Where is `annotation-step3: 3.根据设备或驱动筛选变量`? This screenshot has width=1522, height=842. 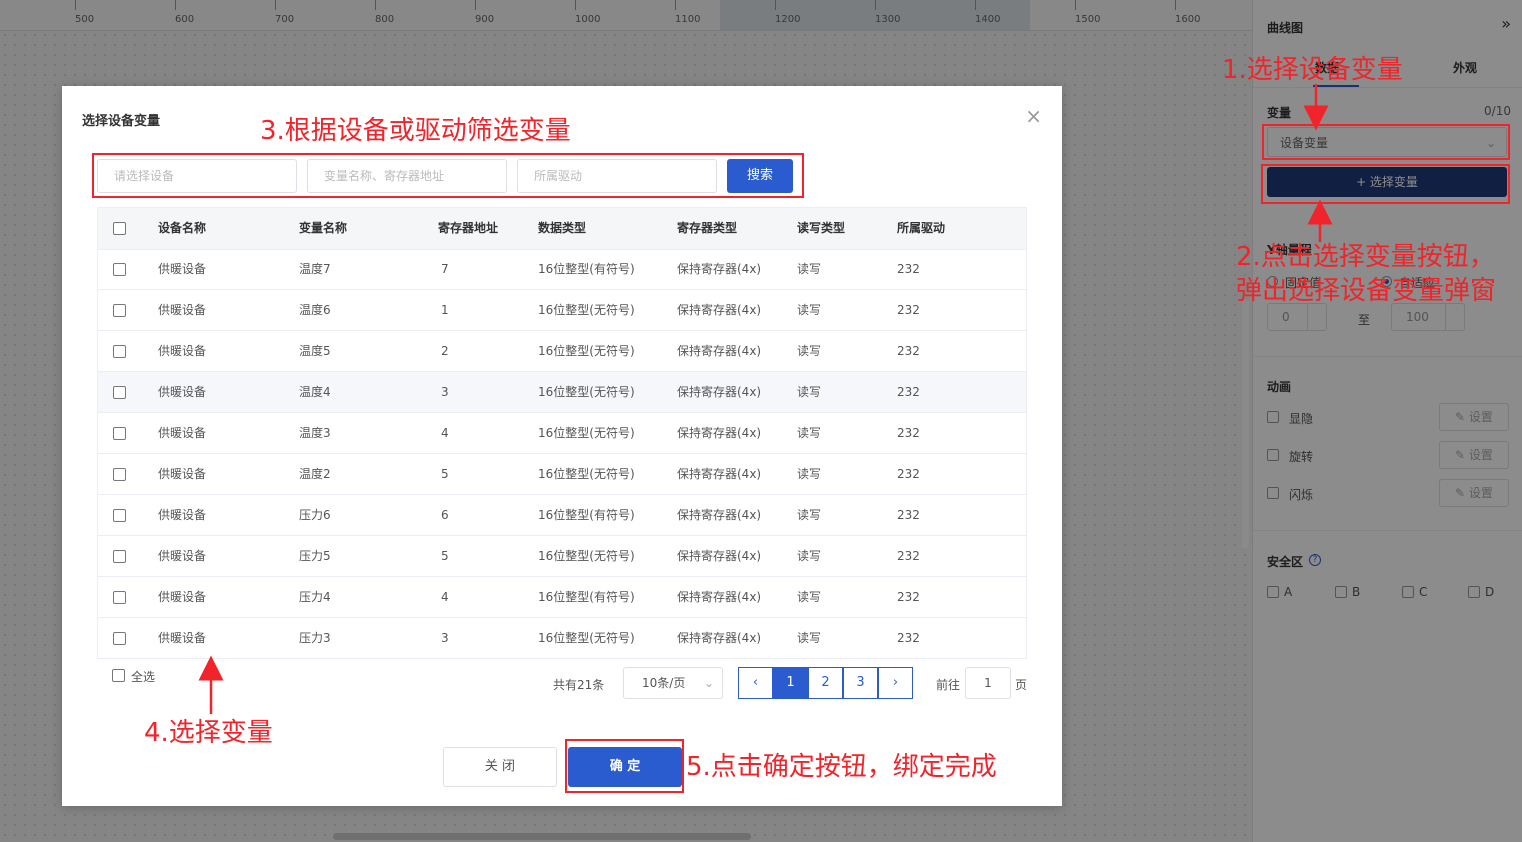
annotation-step3: 3.根据设备或驱动筛选变量 is located at coordinates (415, 131).